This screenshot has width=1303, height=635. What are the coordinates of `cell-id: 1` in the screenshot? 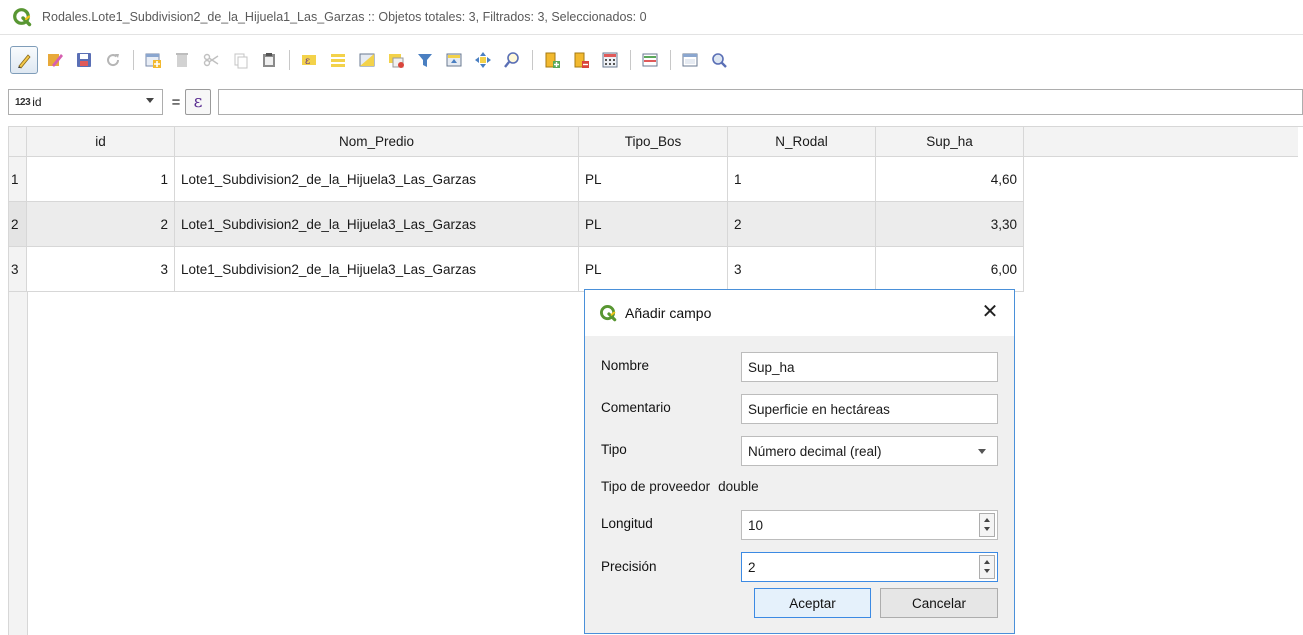 It's located at (101, 179).